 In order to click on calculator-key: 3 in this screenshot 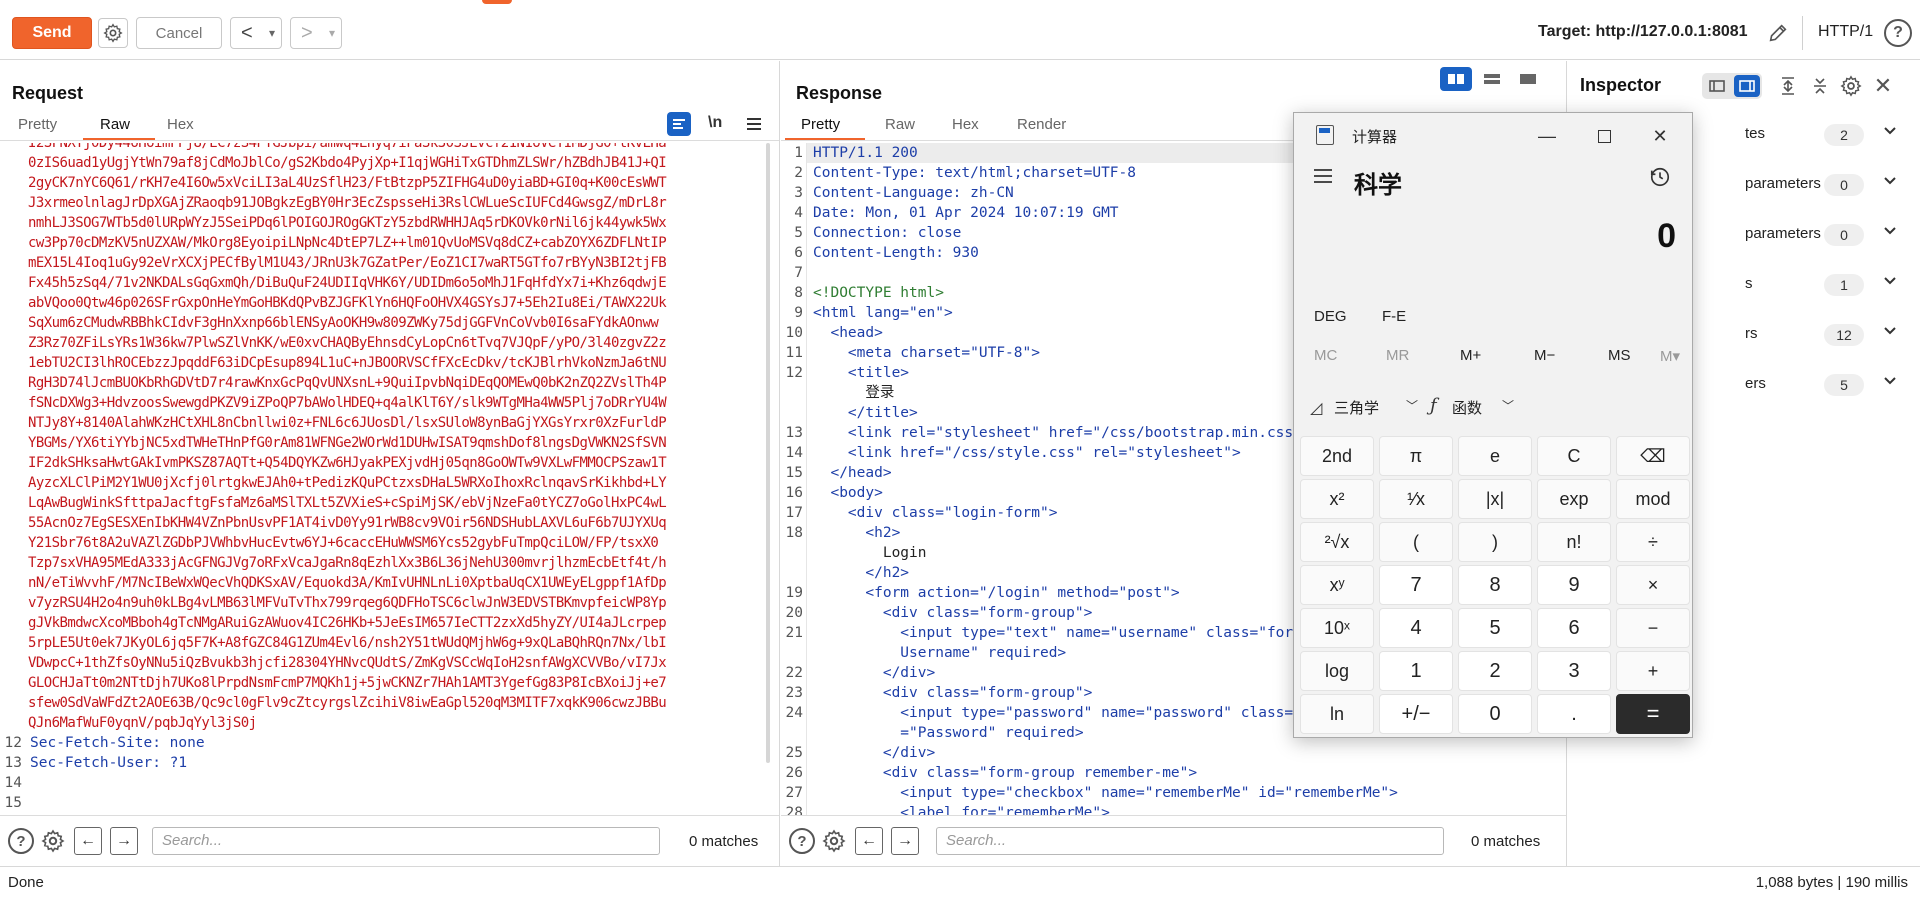, I will do `click(1574, 671)`.